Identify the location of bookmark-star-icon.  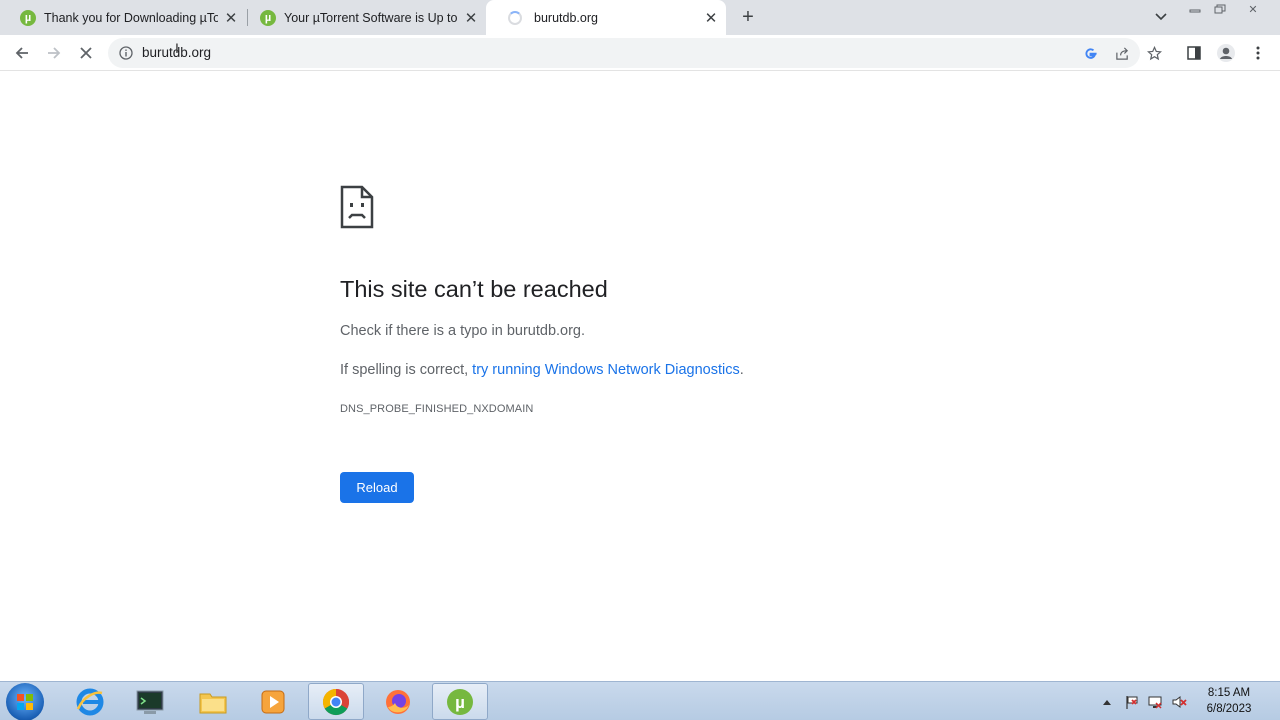
(1154, 53).